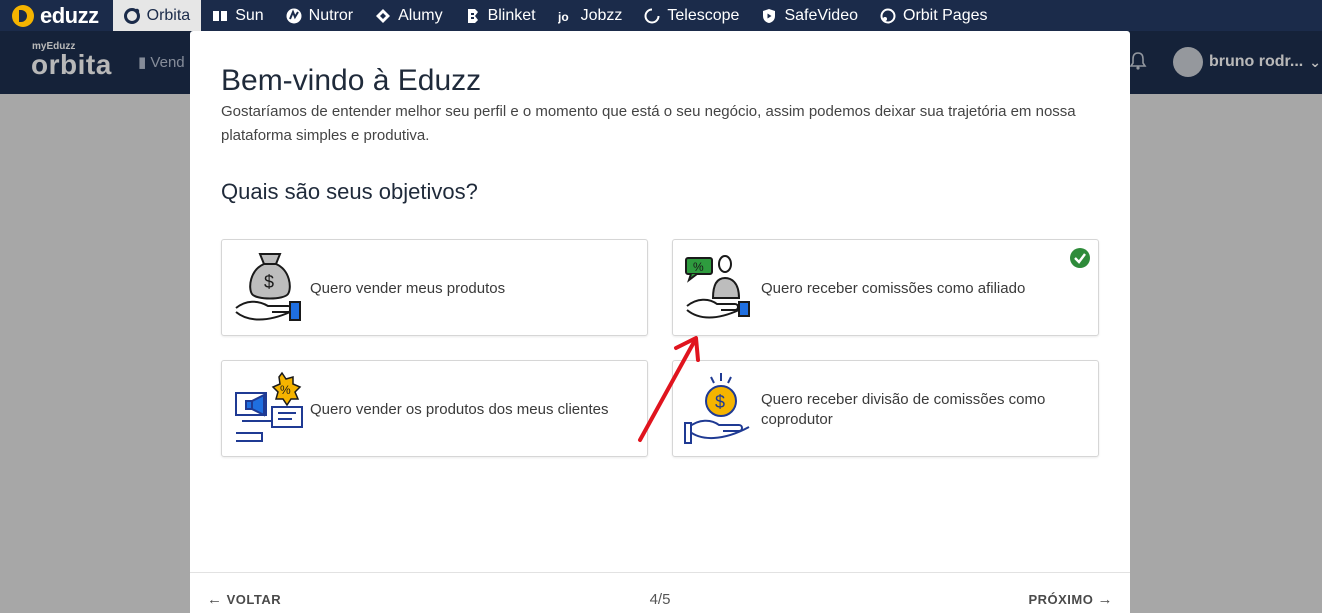 Image resolution: width=1322 pixels, height=613 pixels. I want to click on nutror-icon, so click(294, 16).